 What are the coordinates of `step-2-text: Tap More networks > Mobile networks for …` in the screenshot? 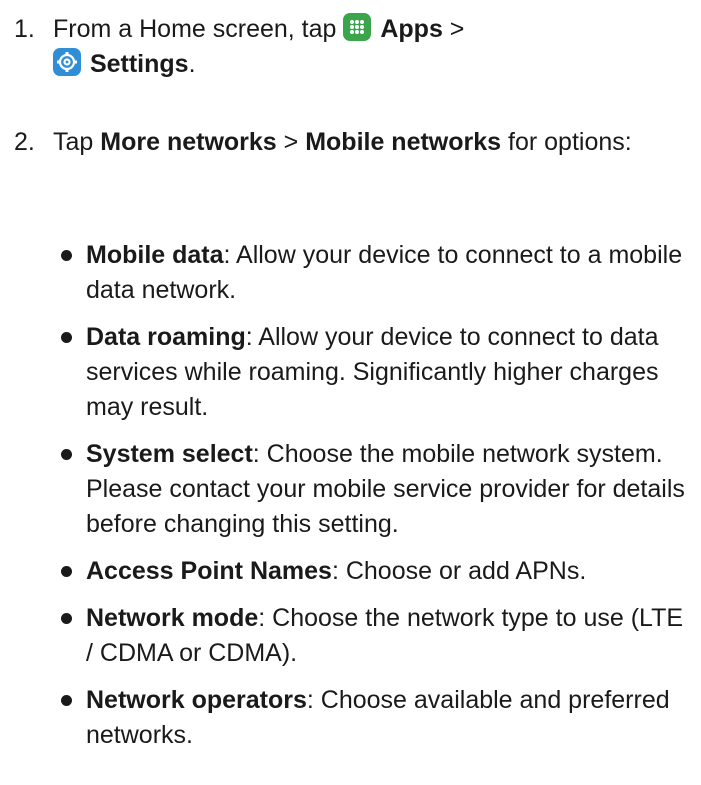 It's located at (348, 142).